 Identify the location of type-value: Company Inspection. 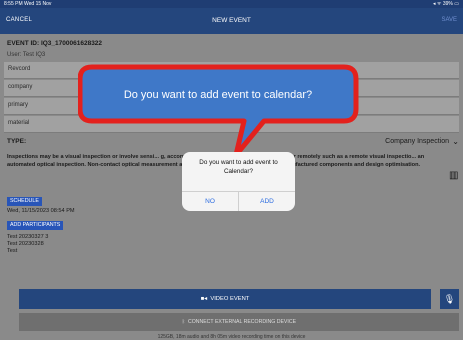
(417, 141).